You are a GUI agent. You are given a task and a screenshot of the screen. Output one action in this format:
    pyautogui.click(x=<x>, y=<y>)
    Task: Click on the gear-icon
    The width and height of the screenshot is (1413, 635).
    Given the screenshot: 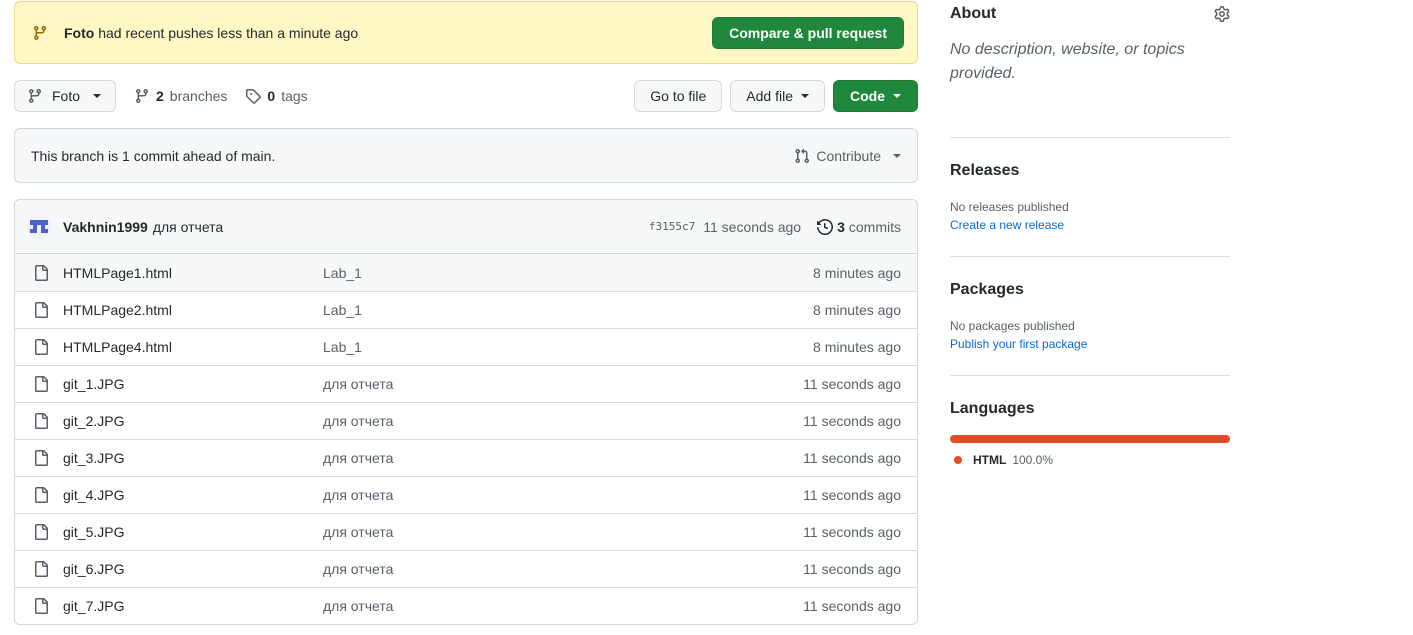 What is the action you would take?
    pyautogui.click(x=1222, y=14)
    